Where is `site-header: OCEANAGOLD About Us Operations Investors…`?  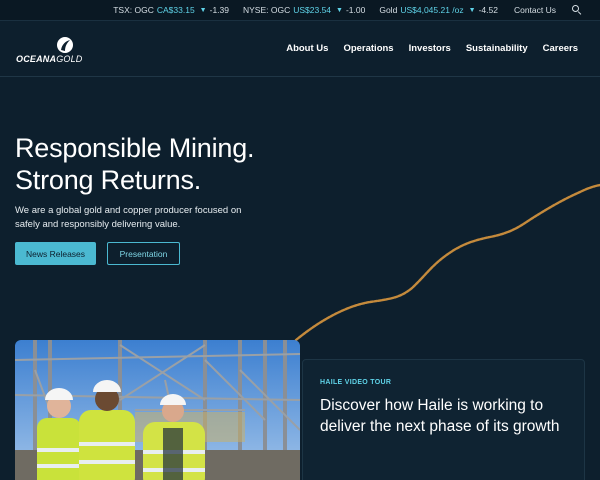
site-header: OCEANAGOLD About Us Operations Investors… is located at coordinates (300, 49).